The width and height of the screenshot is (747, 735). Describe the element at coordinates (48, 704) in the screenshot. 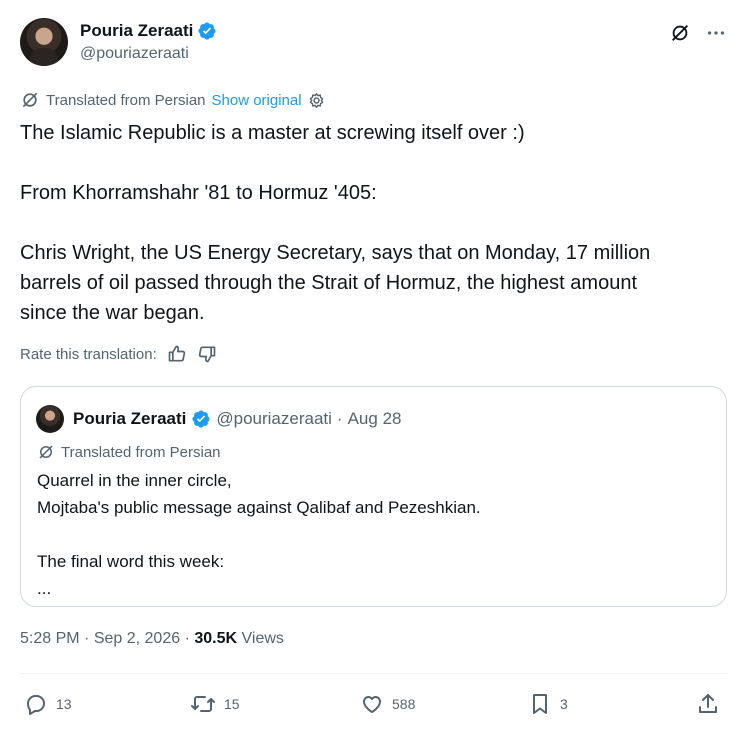

I see `reply-button: 13` at that location.